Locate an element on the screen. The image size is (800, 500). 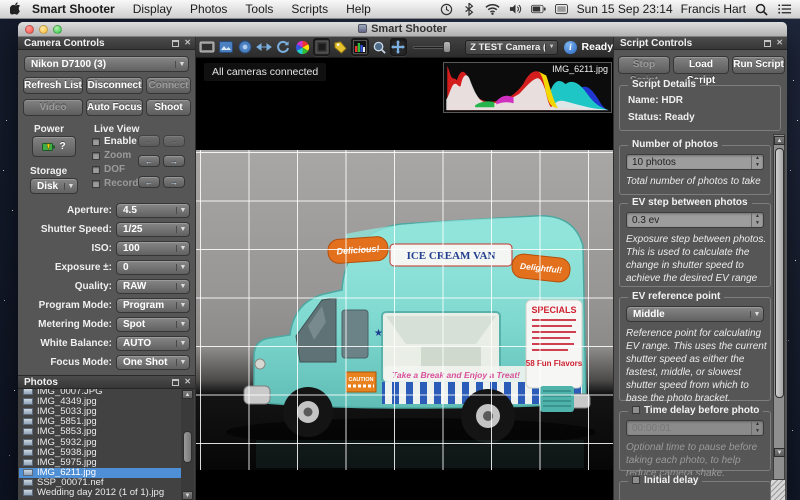
menu-help: Help is located at coordinates (358, 9).